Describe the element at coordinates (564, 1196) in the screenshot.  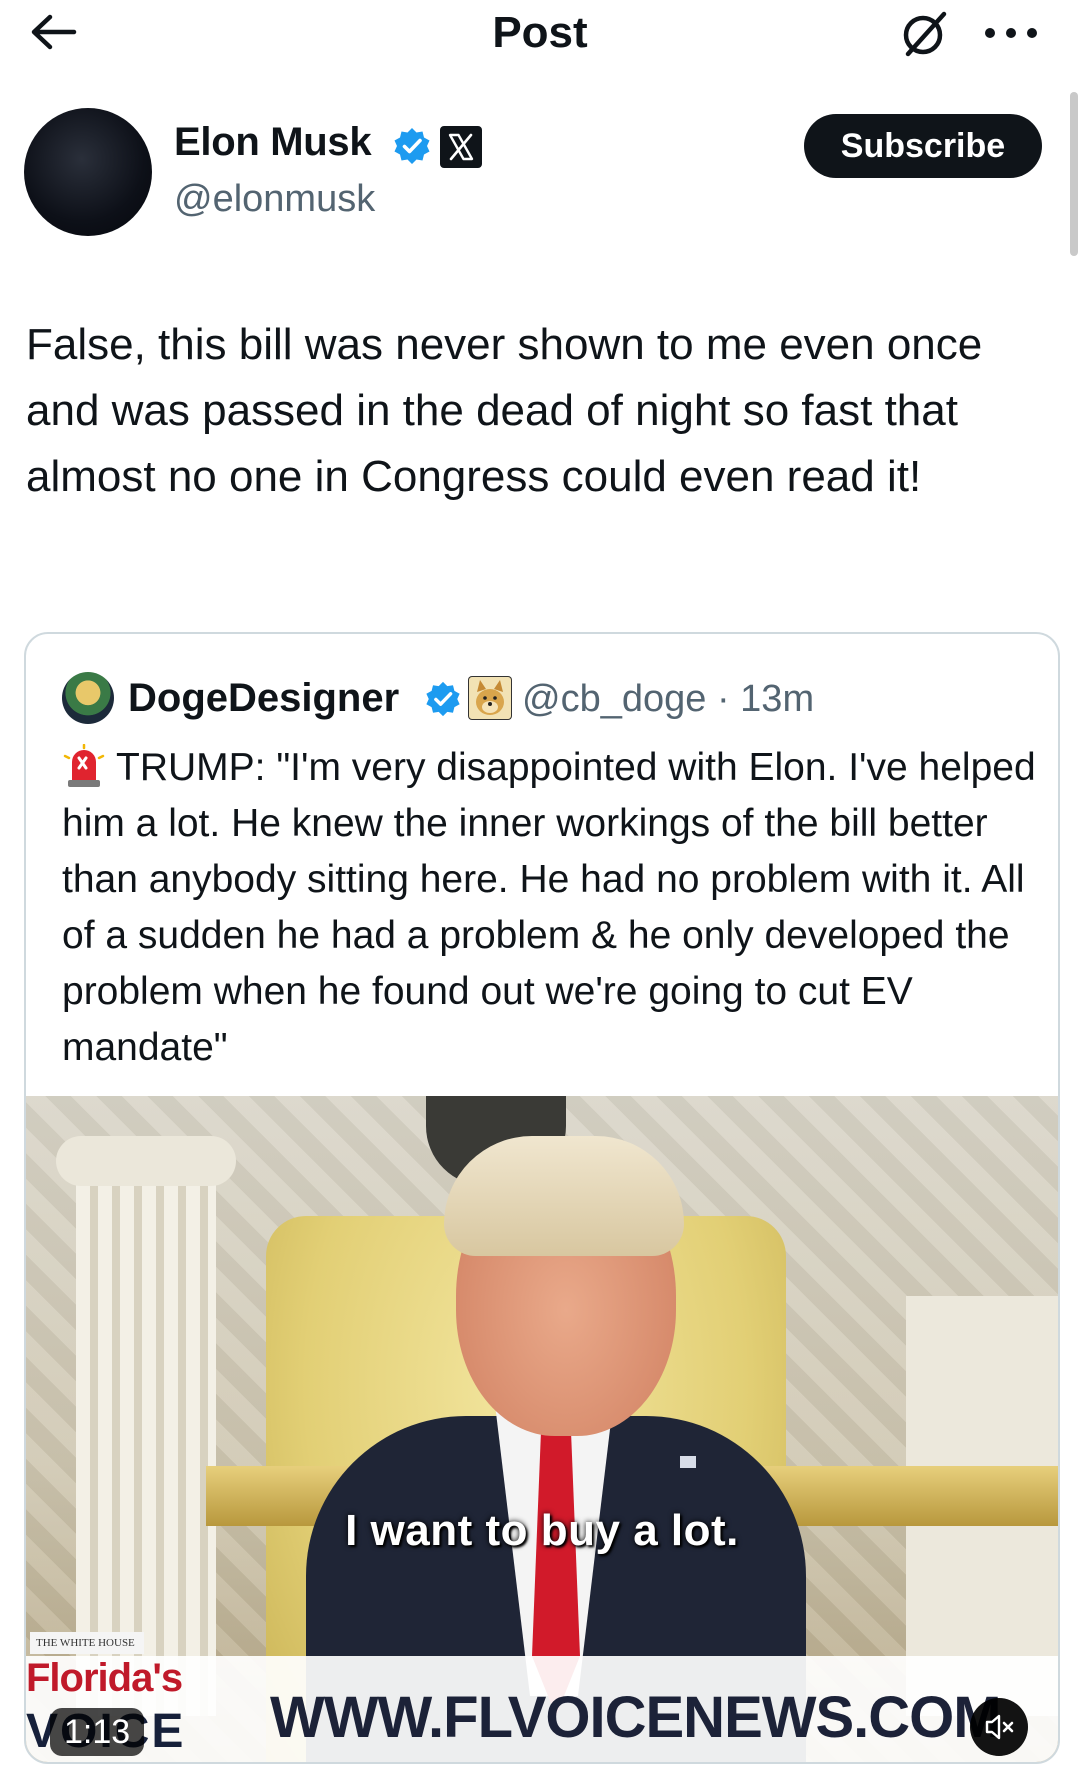
I see `video-person-hair` at that location.